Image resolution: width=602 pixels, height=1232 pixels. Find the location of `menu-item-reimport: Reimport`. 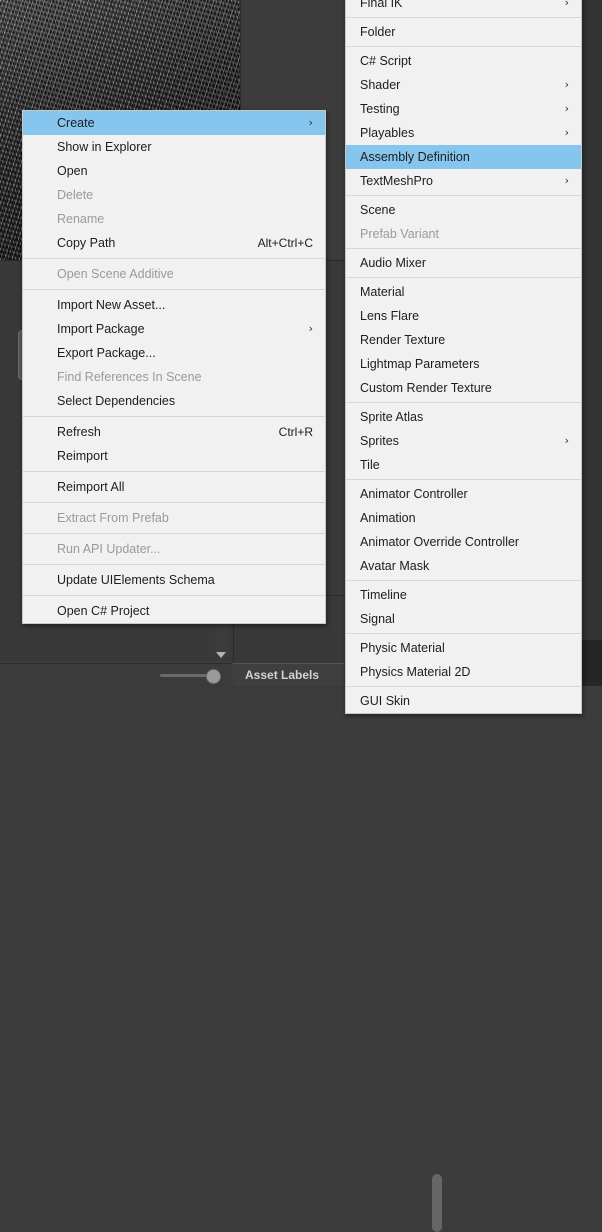

menu-item-reimport: Reimport is located at coordinates (174, 456).